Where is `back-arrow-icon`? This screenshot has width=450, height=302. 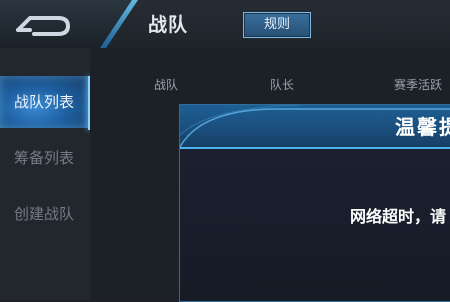
back-arrow-icon is located at coordinates (43, 26).